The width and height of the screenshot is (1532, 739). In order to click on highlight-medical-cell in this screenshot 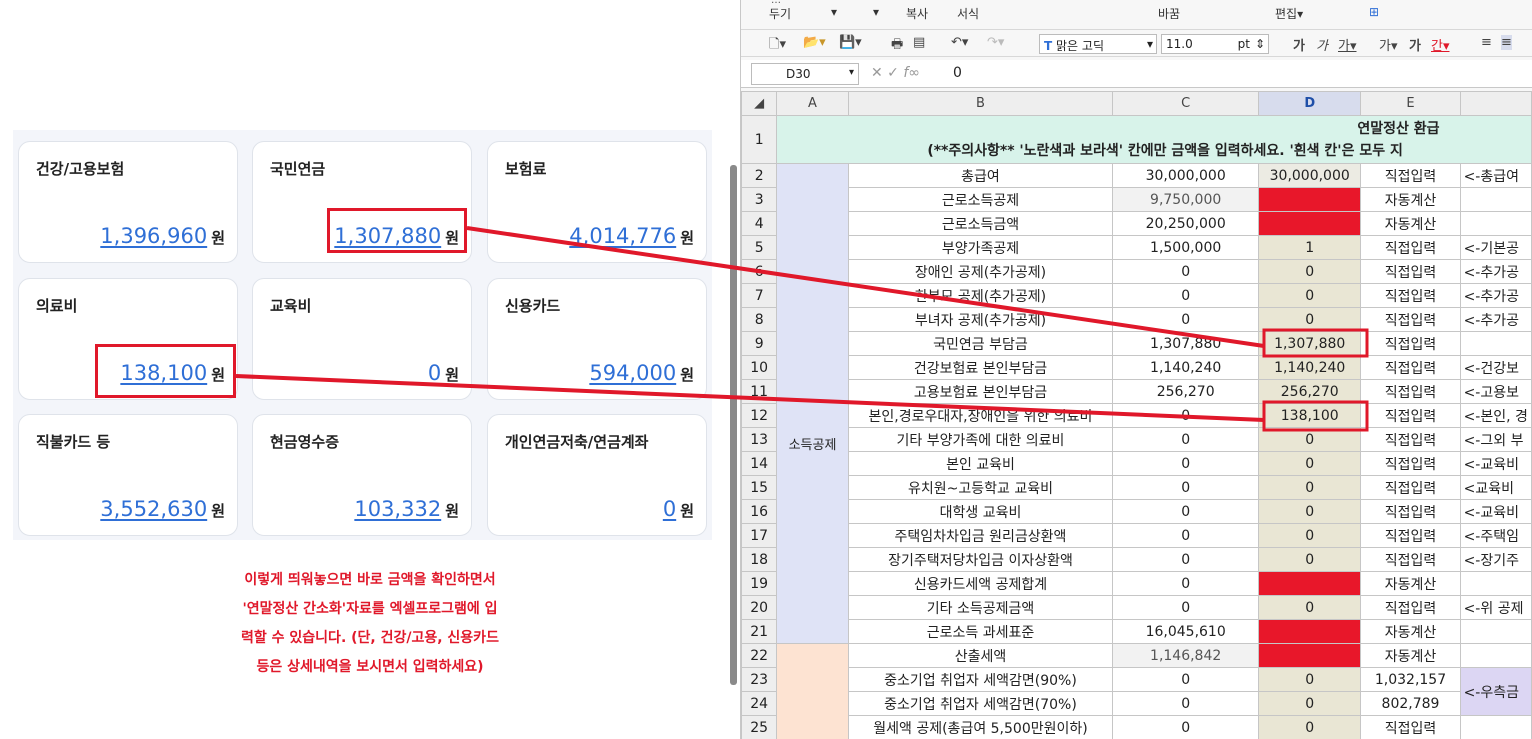, I will do `click(1315, 416)`.